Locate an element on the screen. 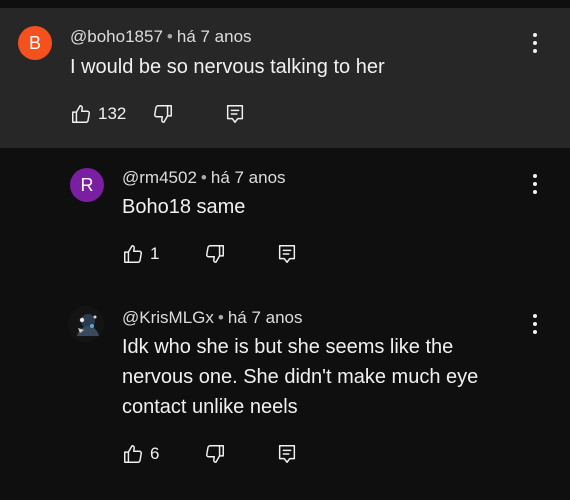 The image size is (570, 500). avatar: R is located at coordinates (87, 185).